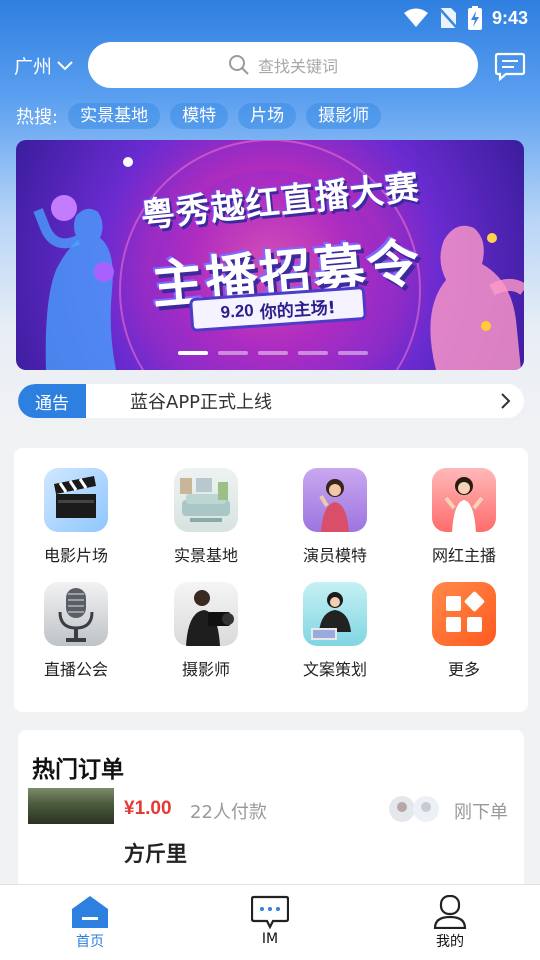  What do you see at coordinates (297, 66) in the screenshot?
I see `search-placeholder: 查找关键词` at bounding box center [297, 66].